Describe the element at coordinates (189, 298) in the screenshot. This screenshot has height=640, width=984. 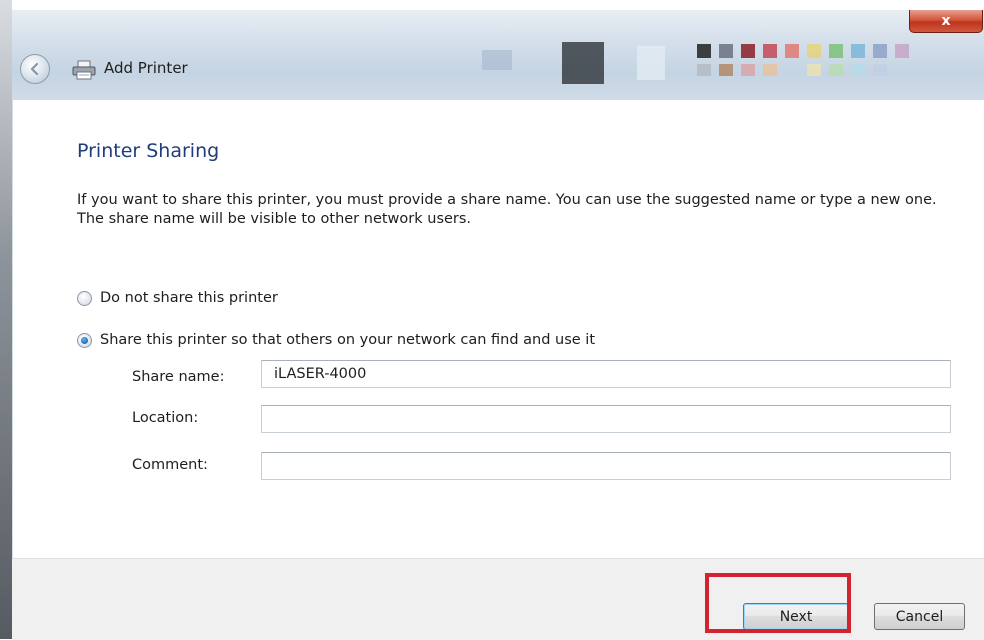
I see `option-label-do-not-share: Do not share this printer` at that location.